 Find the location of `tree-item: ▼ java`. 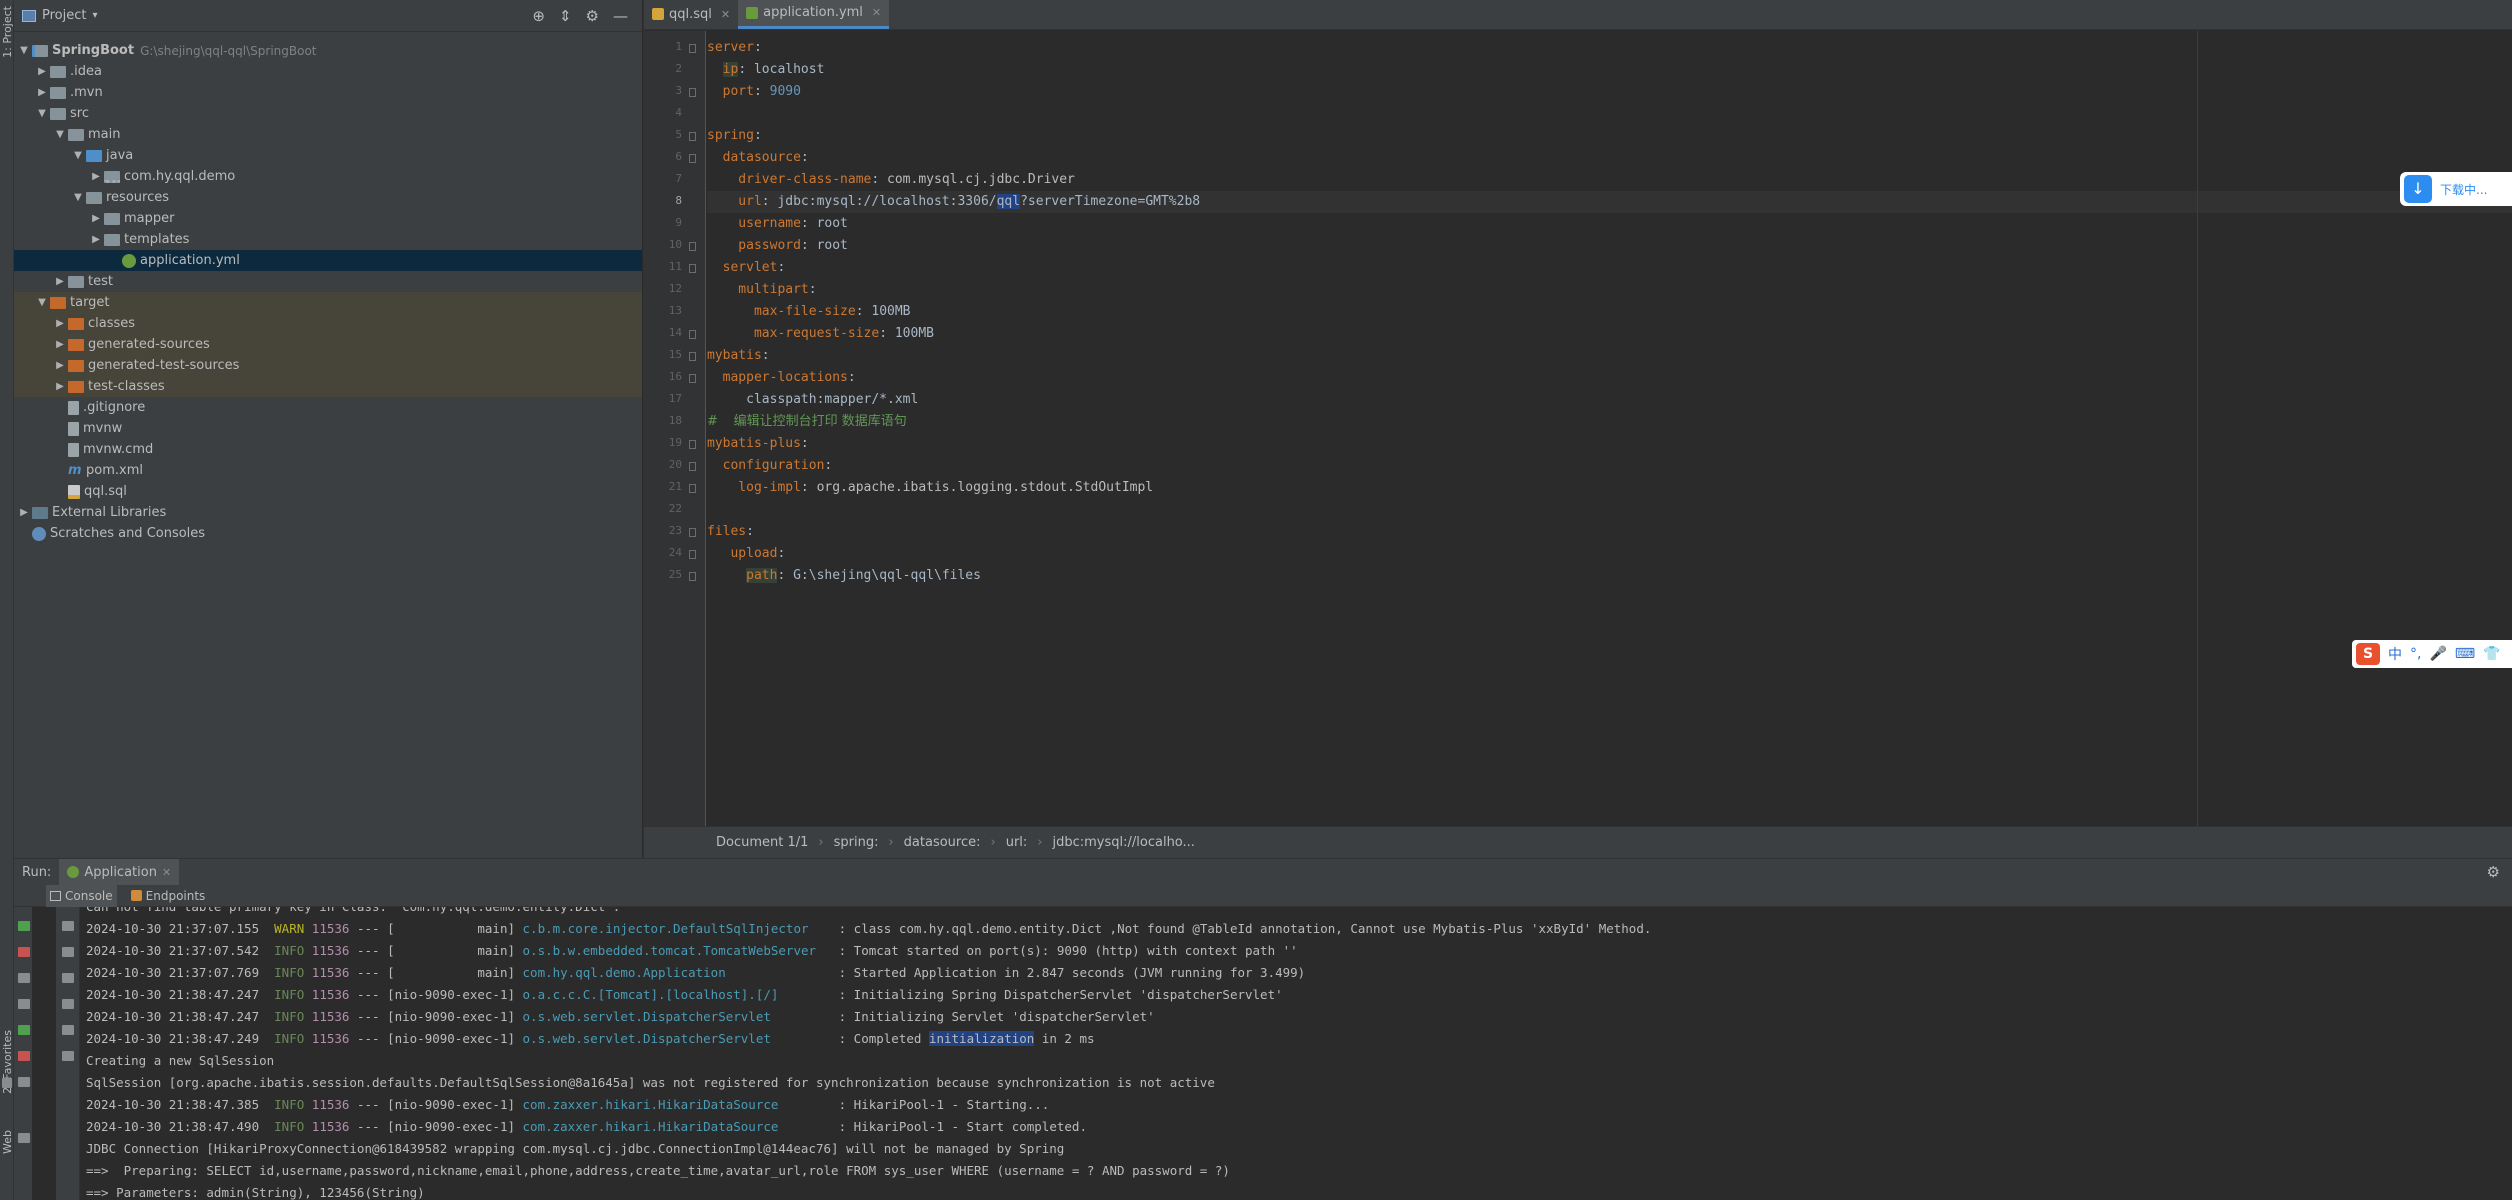

tree-item: ▼ java is located at coordinates (328, 155).